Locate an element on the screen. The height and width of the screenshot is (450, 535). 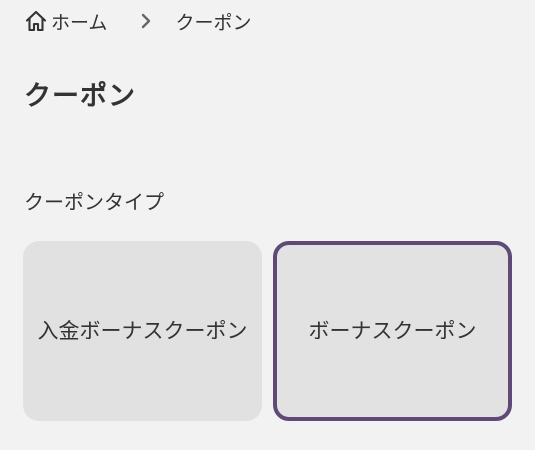
breadcrumb-current: クーポン is located at coordinates (213, 22).